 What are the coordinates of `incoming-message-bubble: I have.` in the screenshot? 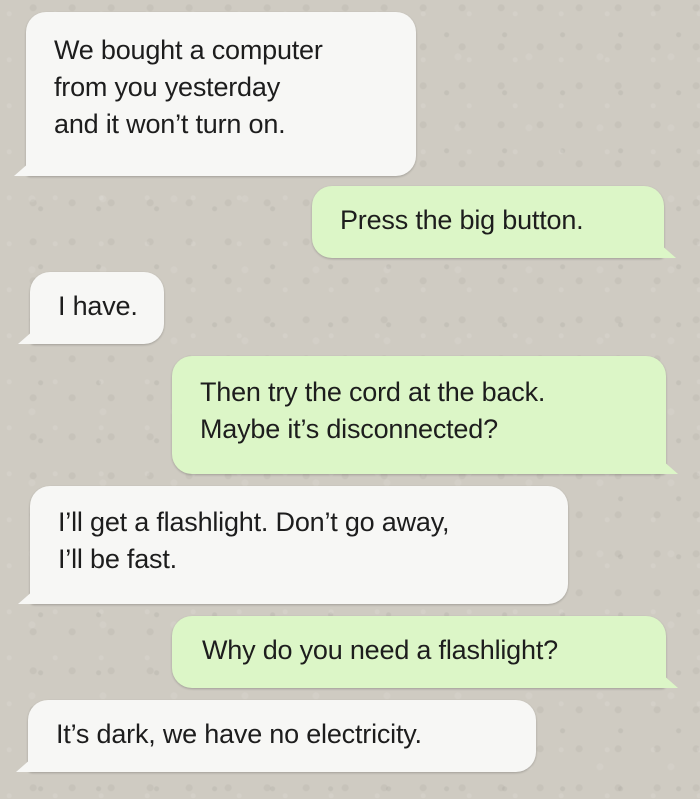 It's located at (91, 308).